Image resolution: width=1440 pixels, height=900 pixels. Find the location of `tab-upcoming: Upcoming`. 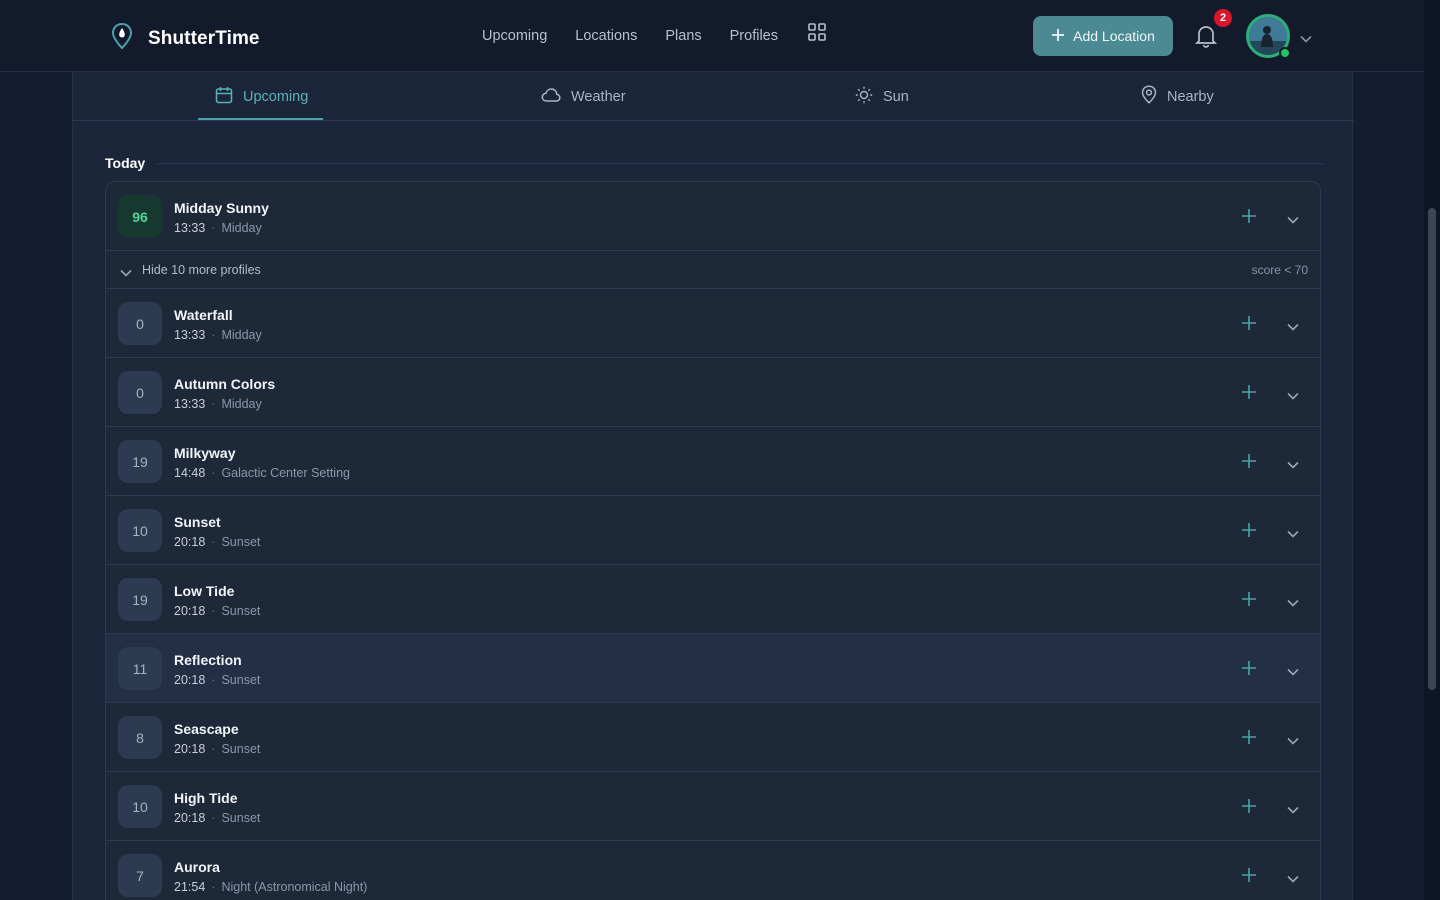

tab-upcoming: Upcoming is located at coordinates (261, 96).